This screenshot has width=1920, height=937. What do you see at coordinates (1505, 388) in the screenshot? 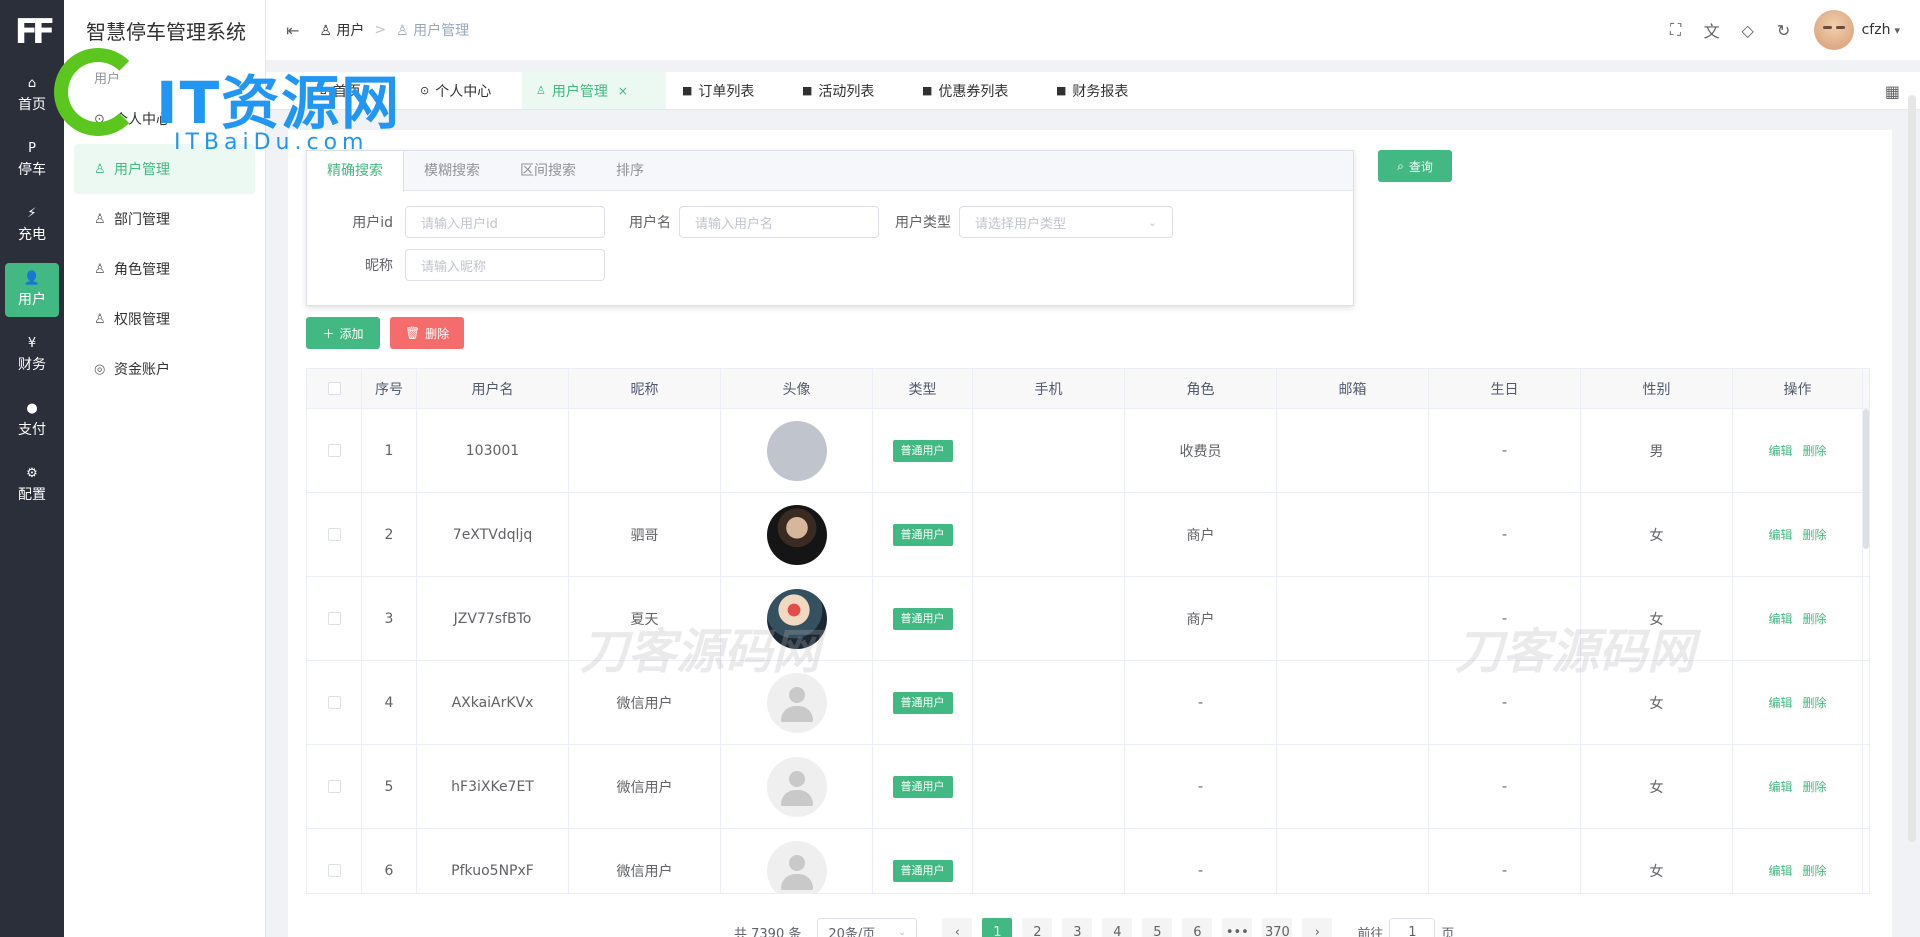
I see `column-header: 生日` at bounding box center [1505, 388].